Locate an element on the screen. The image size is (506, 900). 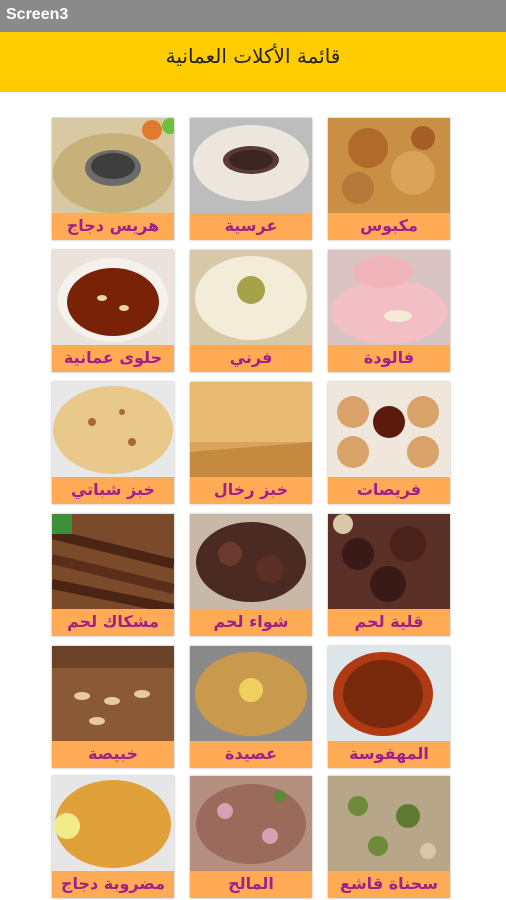
page-header: قائمة الأكلات العمانية is located at coordinates (253, 62).